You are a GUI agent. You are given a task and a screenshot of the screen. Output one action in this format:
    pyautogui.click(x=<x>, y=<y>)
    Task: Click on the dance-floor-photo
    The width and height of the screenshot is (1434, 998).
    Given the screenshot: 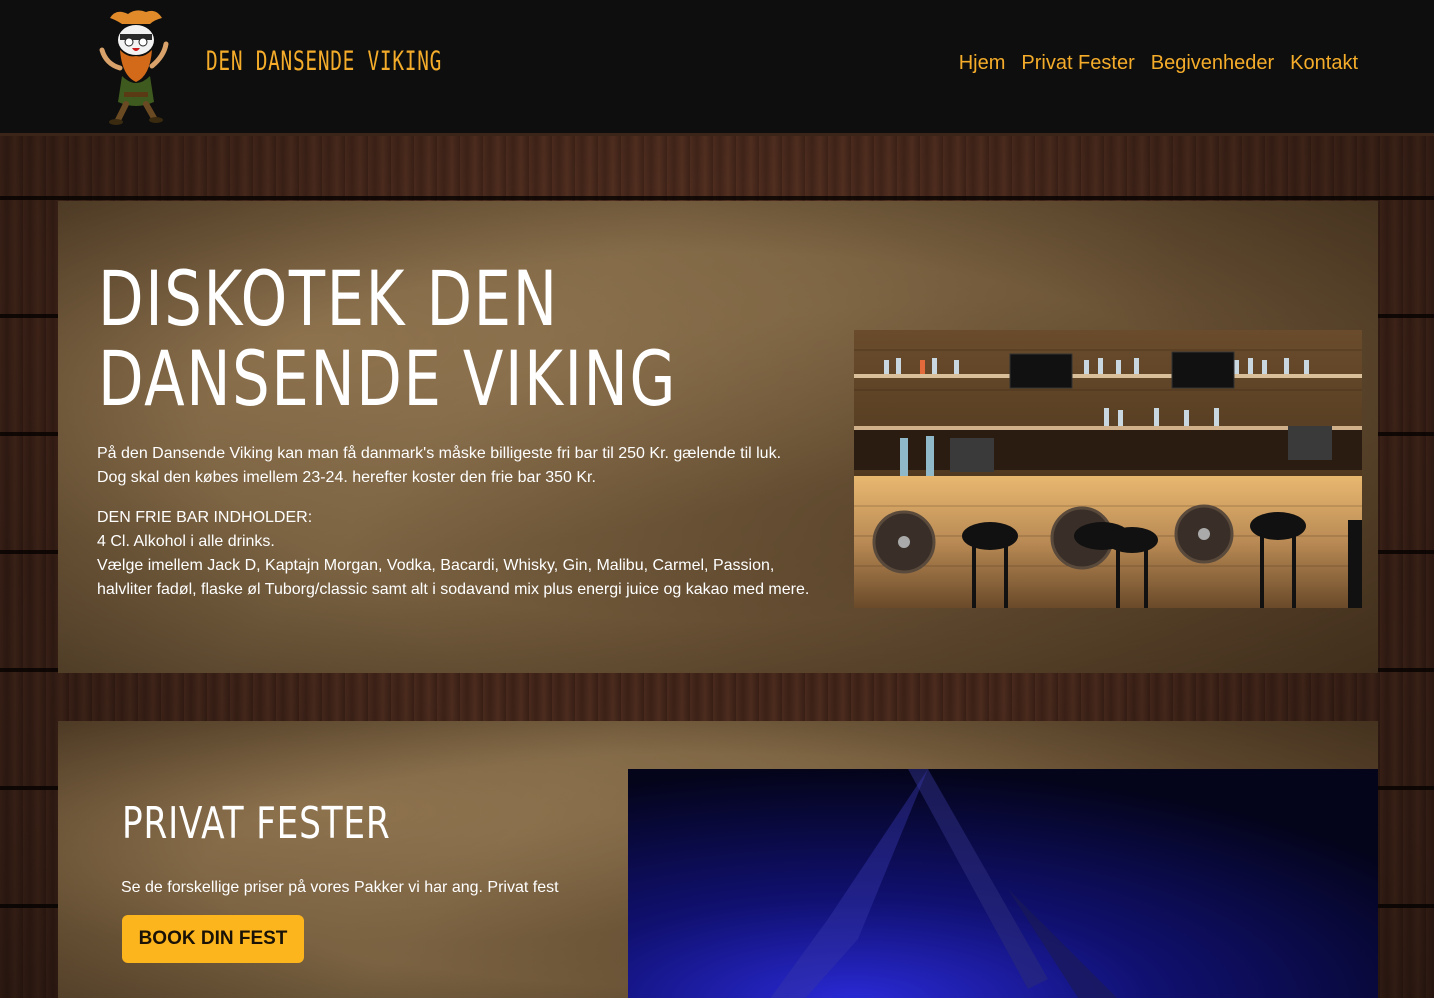 What is the action you would take?
    pyautogui.click(x=1003, y=883)
    